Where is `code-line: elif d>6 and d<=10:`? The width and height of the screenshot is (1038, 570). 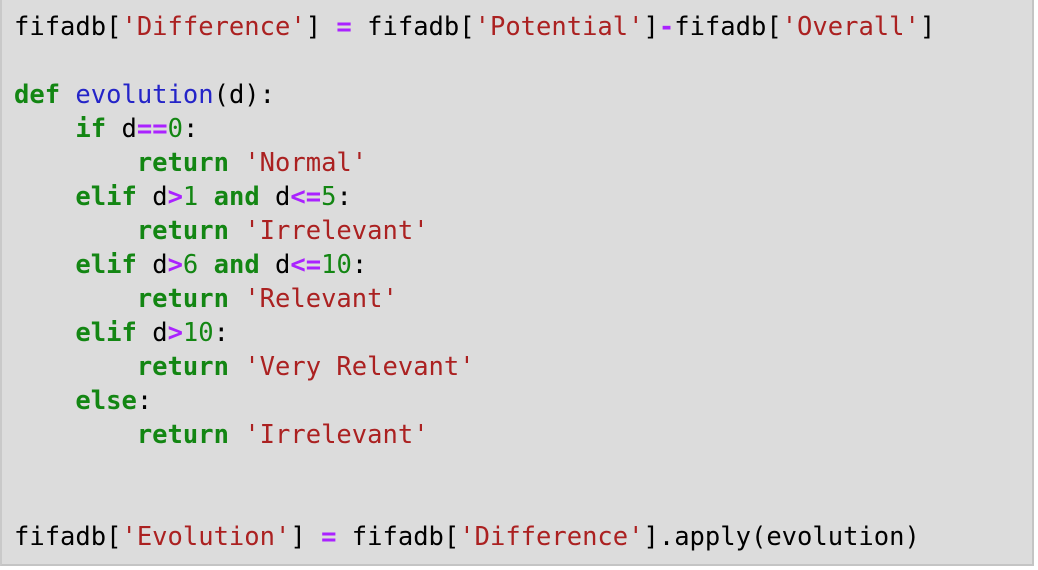
code-line: elif d>6 and d<=10: is located at coordinates (474, 265).